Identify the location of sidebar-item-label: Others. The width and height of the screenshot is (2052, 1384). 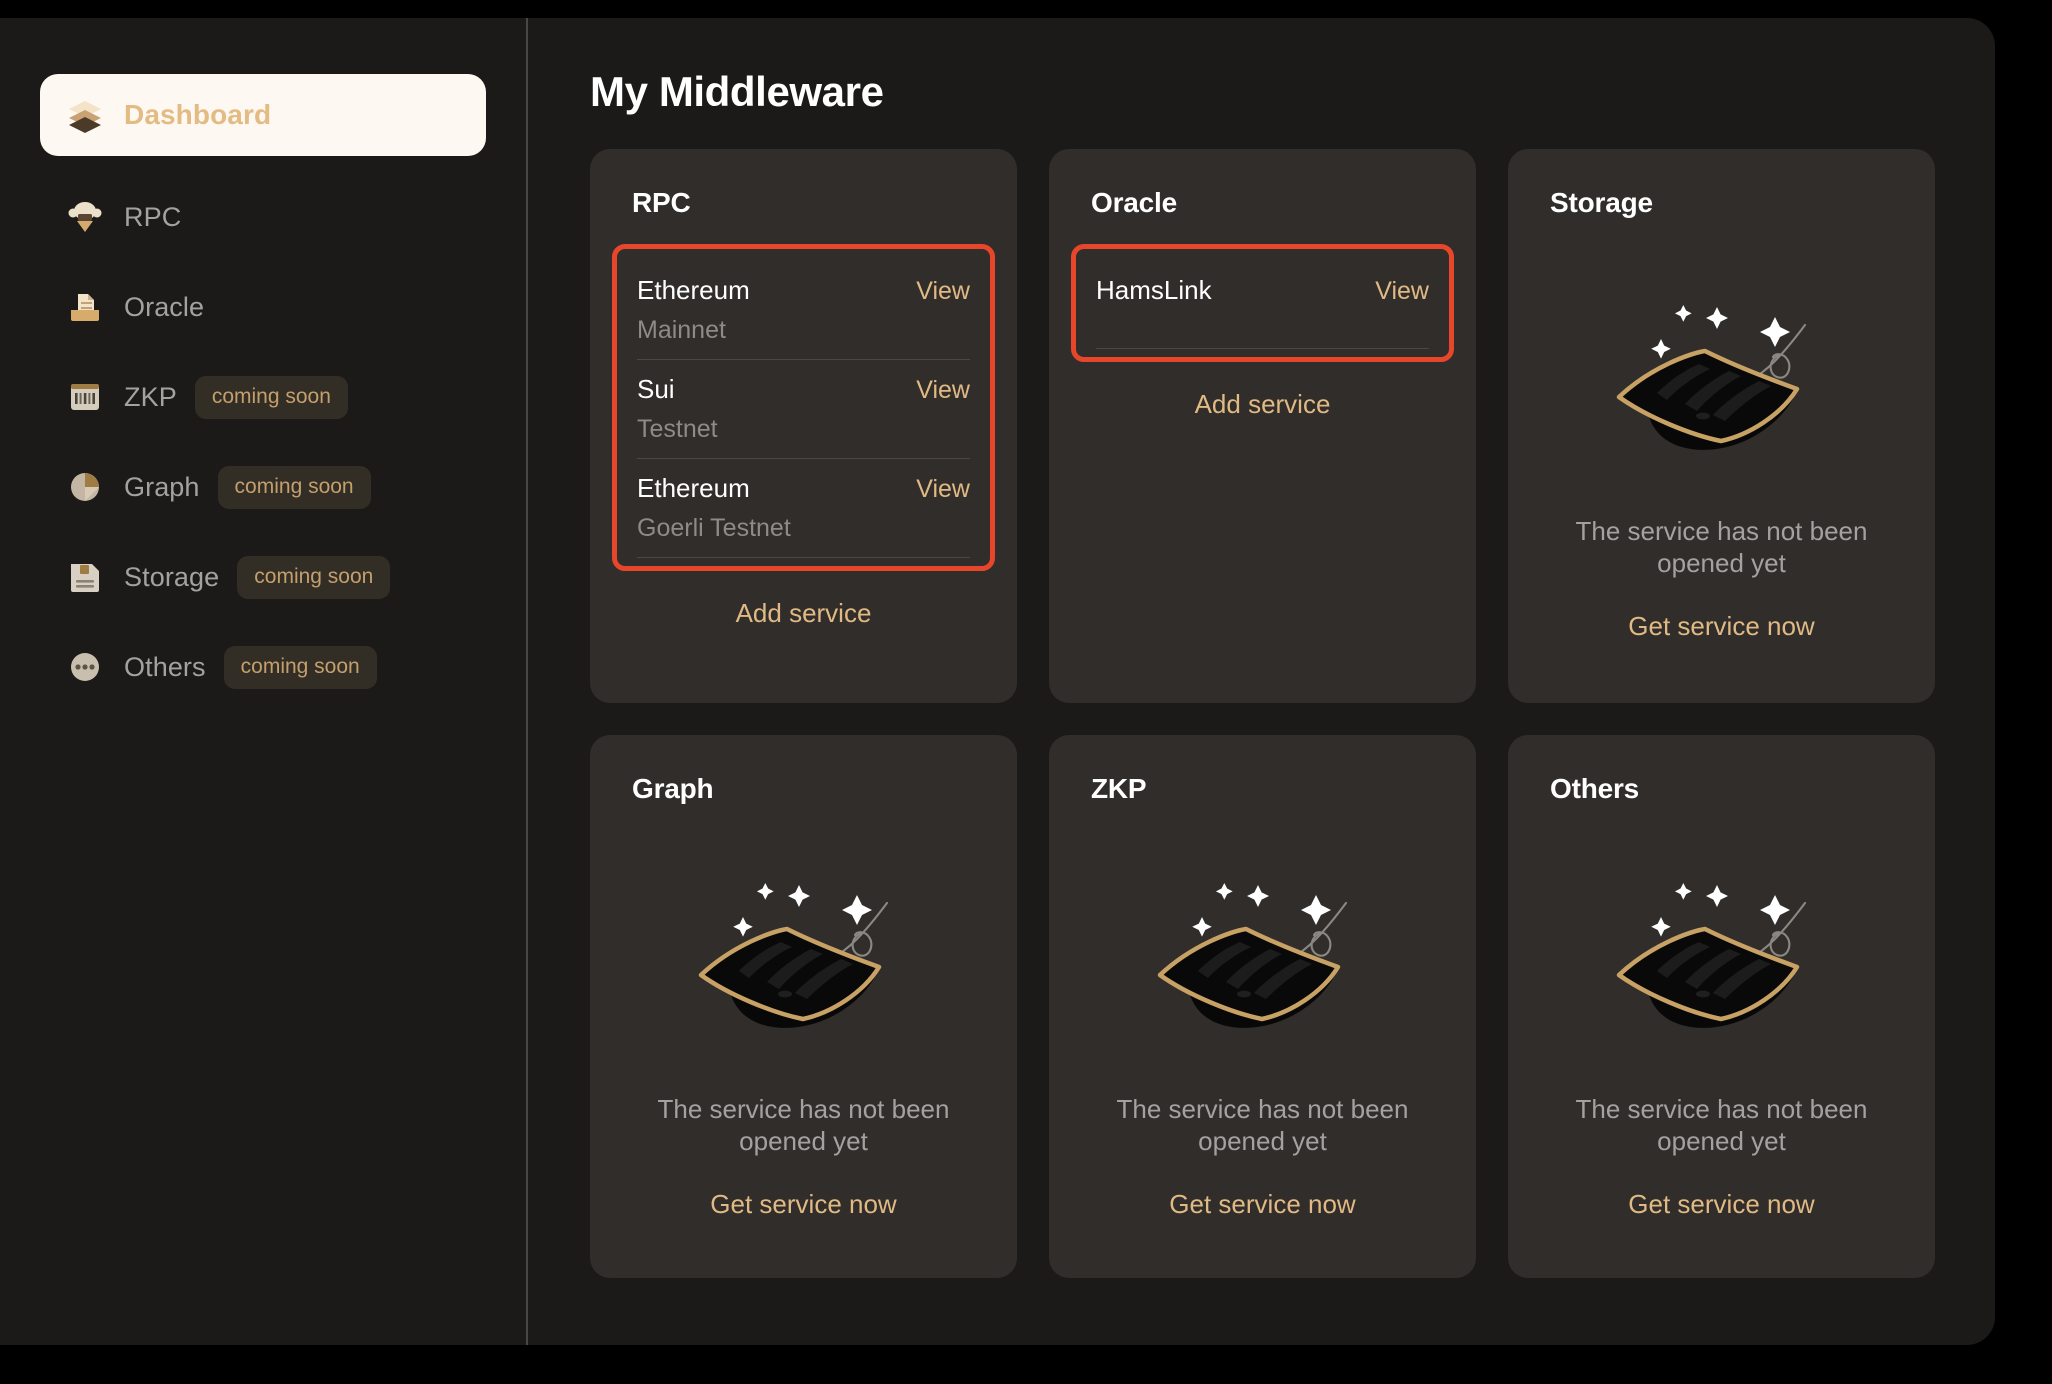
(165, 666).